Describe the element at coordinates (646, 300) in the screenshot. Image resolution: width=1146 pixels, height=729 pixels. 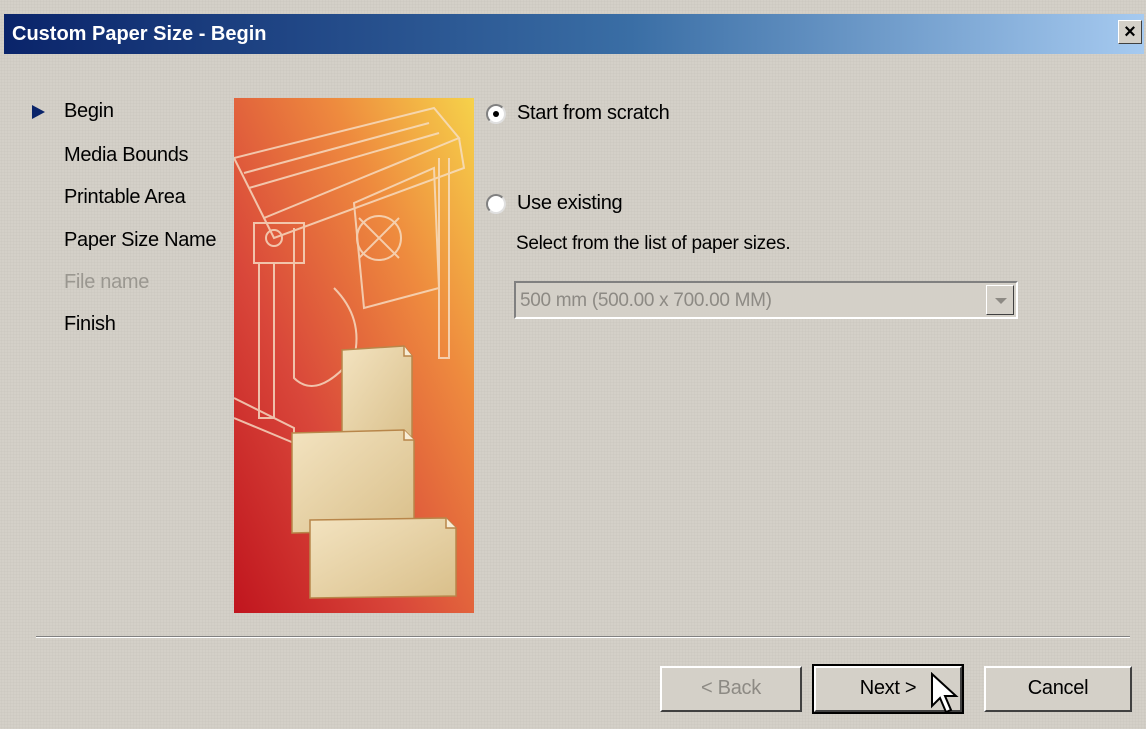
I see `paper-size-select-value: 500 mm (500.00 x 700.00 MM)` at that location.